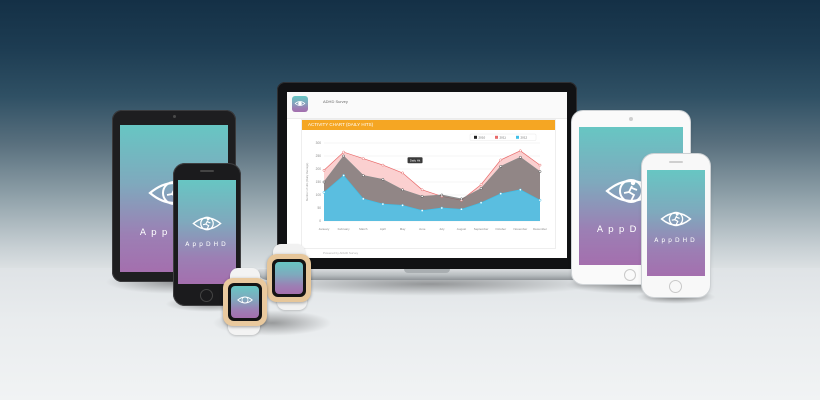 Image resolution: width=820 pixels, height=400 pixels. Describe the element at coordinates (324, 229) in the screenshot. I see `x-tick-label: January` at that location.